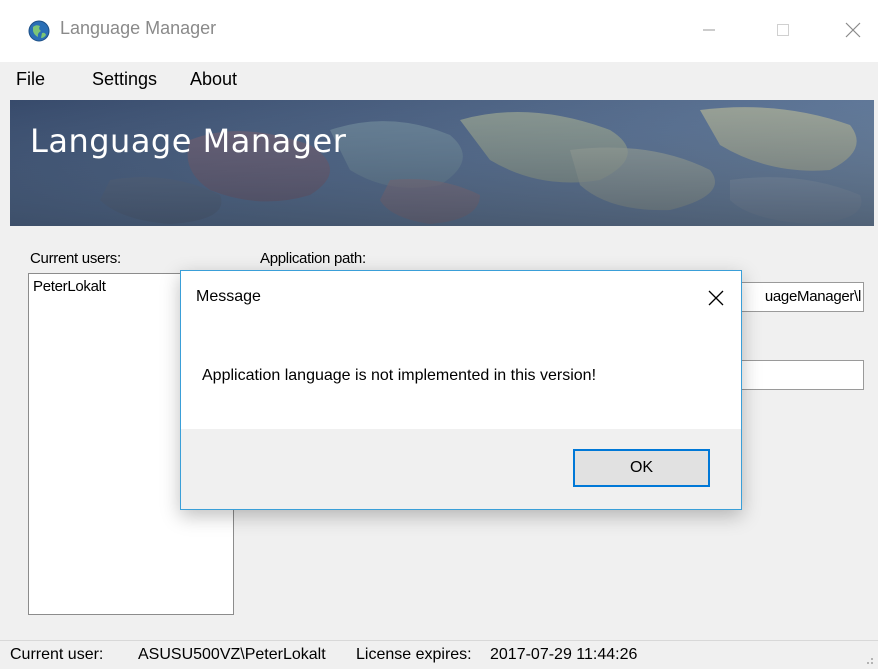 Image resolution: width=878 pixels, height=669 pixels. I want to click on menu-file: File, so click(30, 79).